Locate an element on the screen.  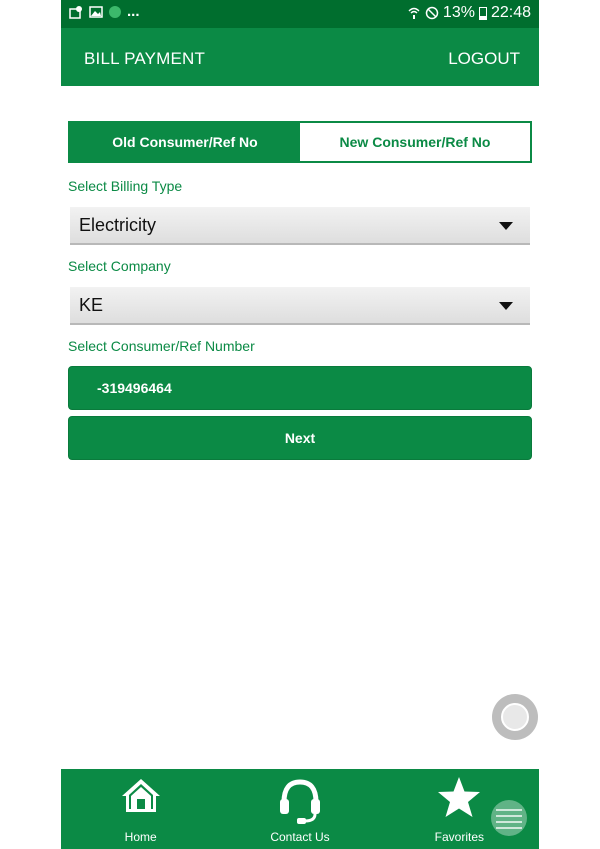
battery-percent: 13% is located at coordinates (458, 12).